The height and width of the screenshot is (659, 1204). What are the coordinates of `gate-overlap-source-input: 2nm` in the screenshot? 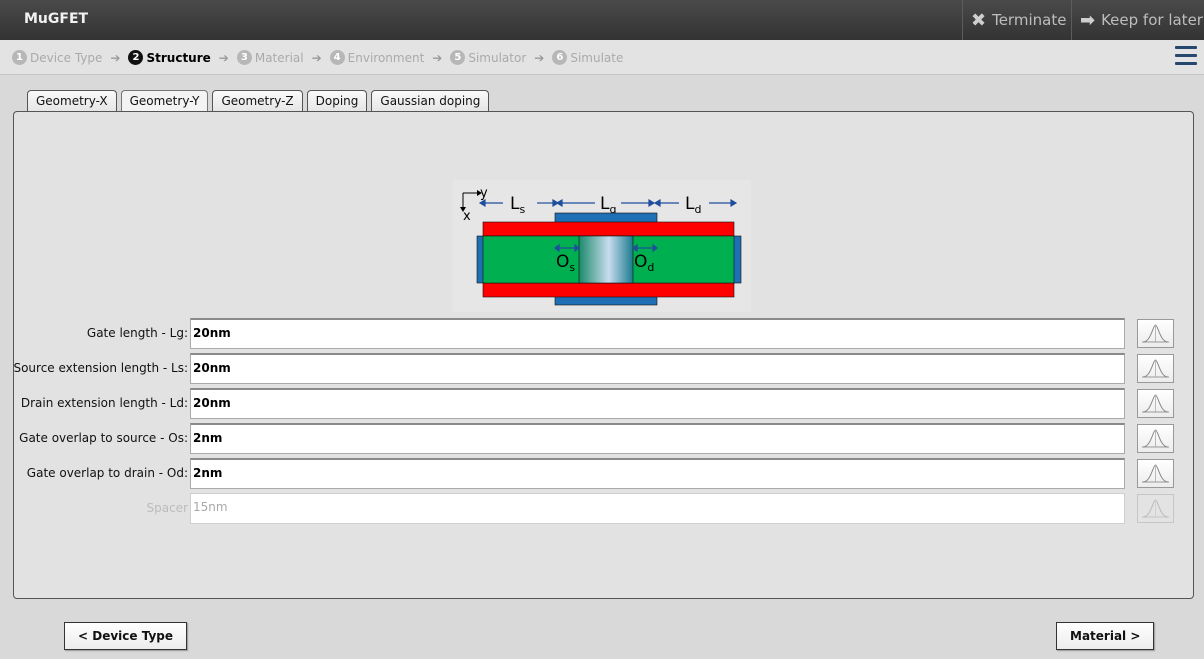 It's located at (657, 438).